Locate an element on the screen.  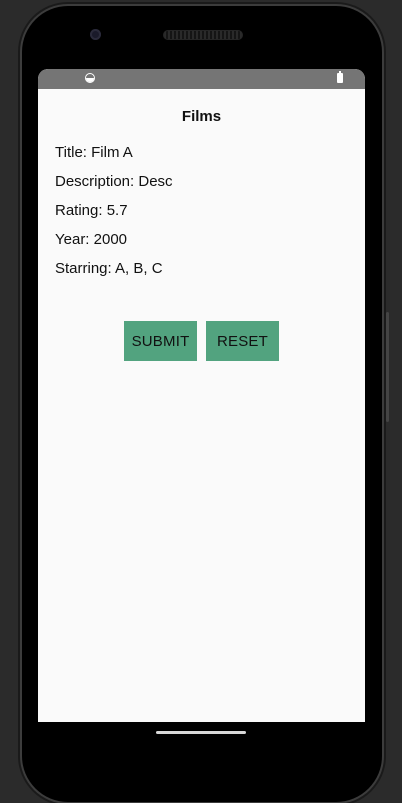
front-camera is located at coordinates (95, 34).